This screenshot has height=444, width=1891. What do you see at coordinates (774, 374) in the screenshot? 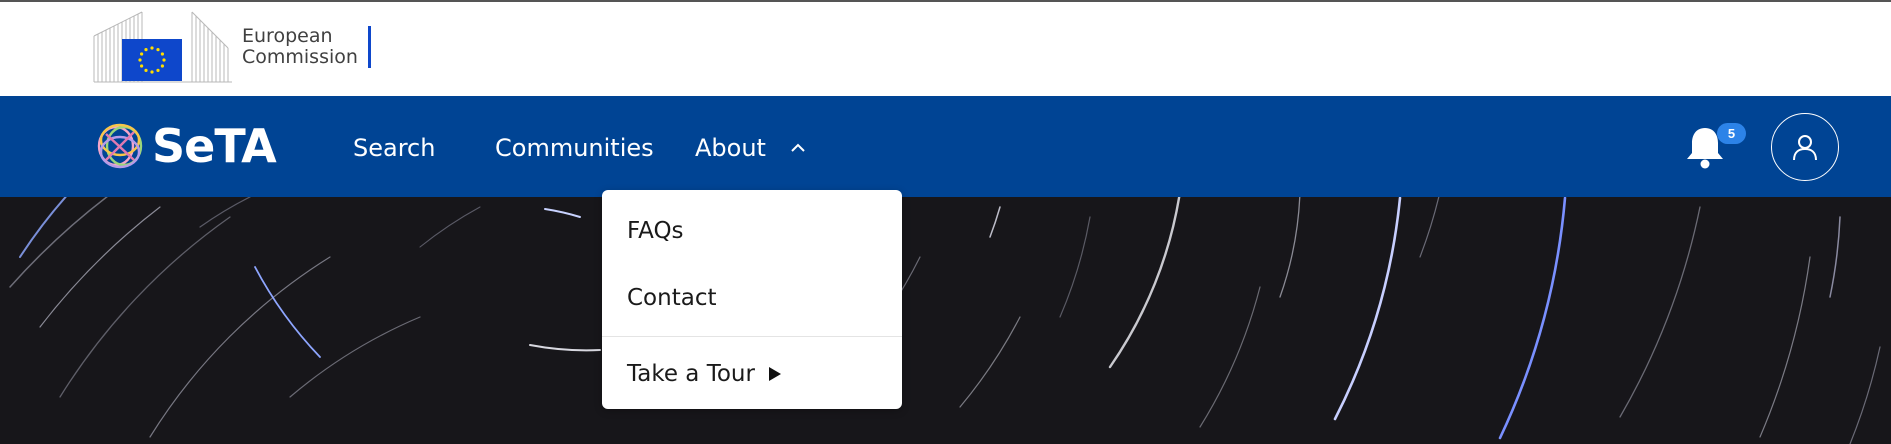
I see `play-icon` at bounding box center [774, 374].